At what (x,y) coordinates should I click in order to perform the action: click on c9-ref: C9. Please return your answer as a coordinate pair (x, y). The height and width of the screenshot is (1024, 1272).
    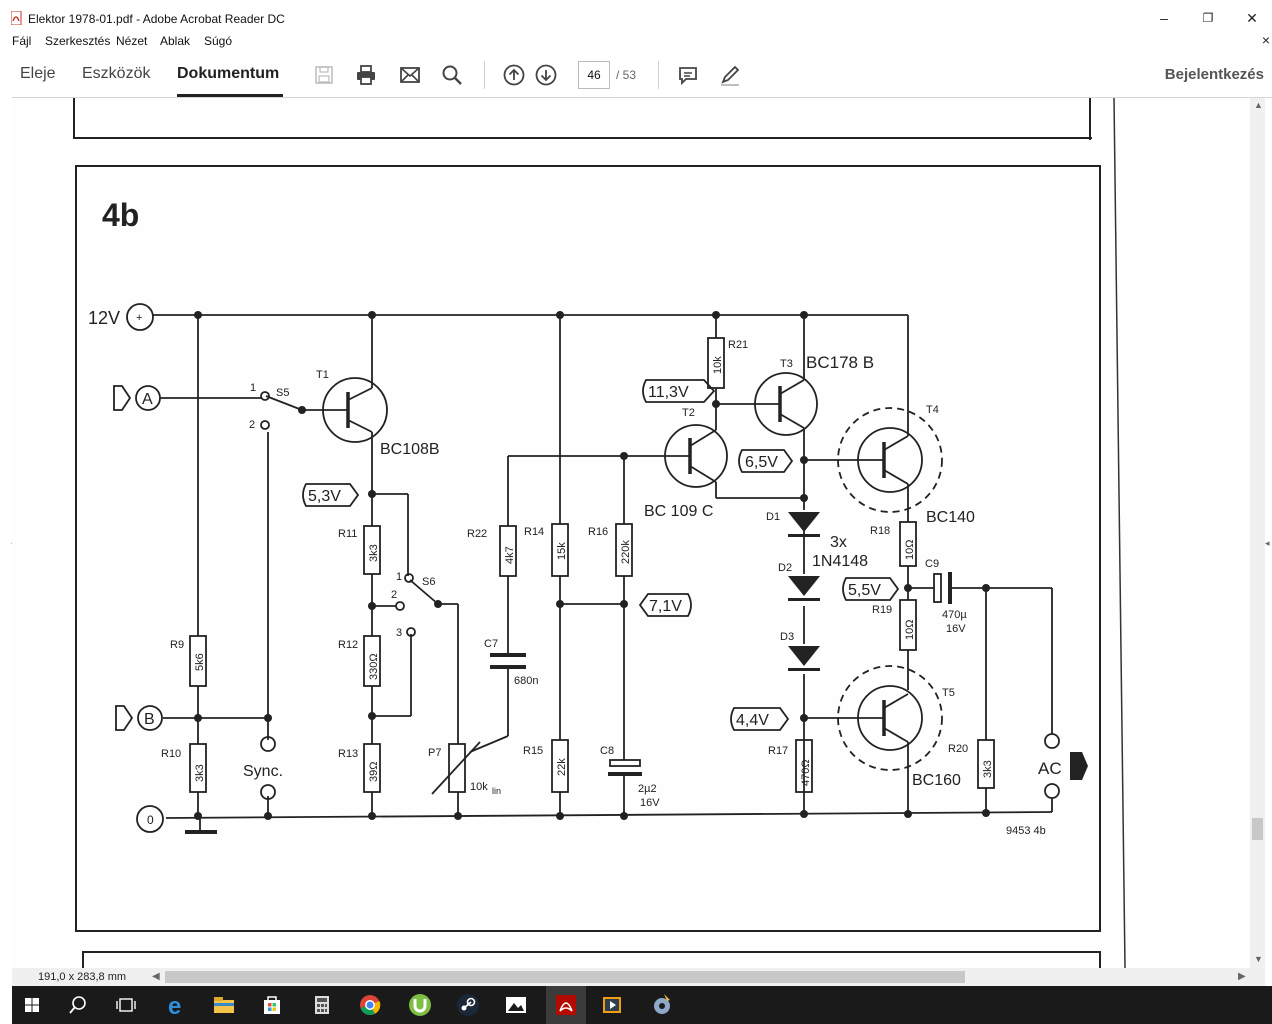
    Looking at the image, I should click on (932, 564).